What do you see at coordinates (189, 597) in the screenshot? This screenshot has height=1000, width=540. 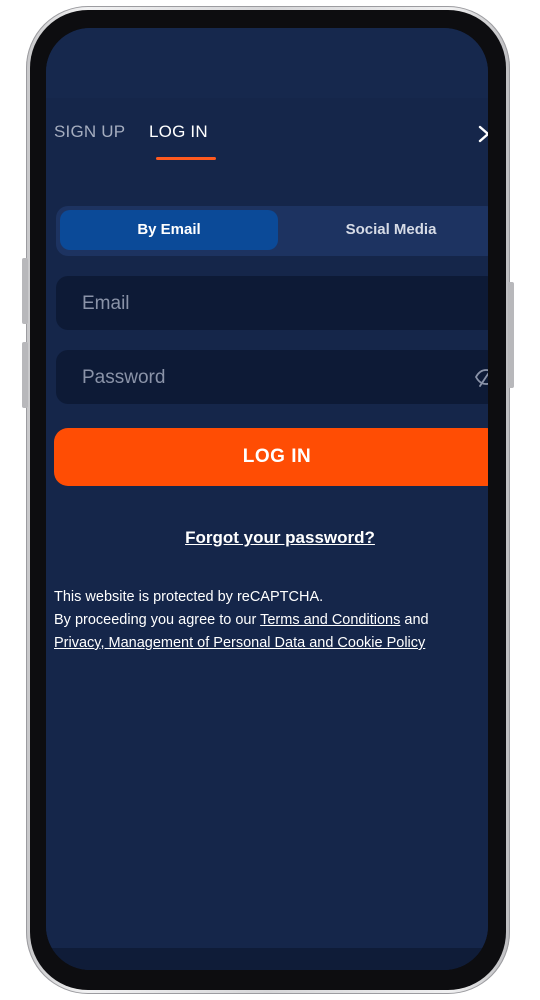 I see `recaptcha-text: This website is protected by reCAPTCHA.` at bounding box center [189, 597].